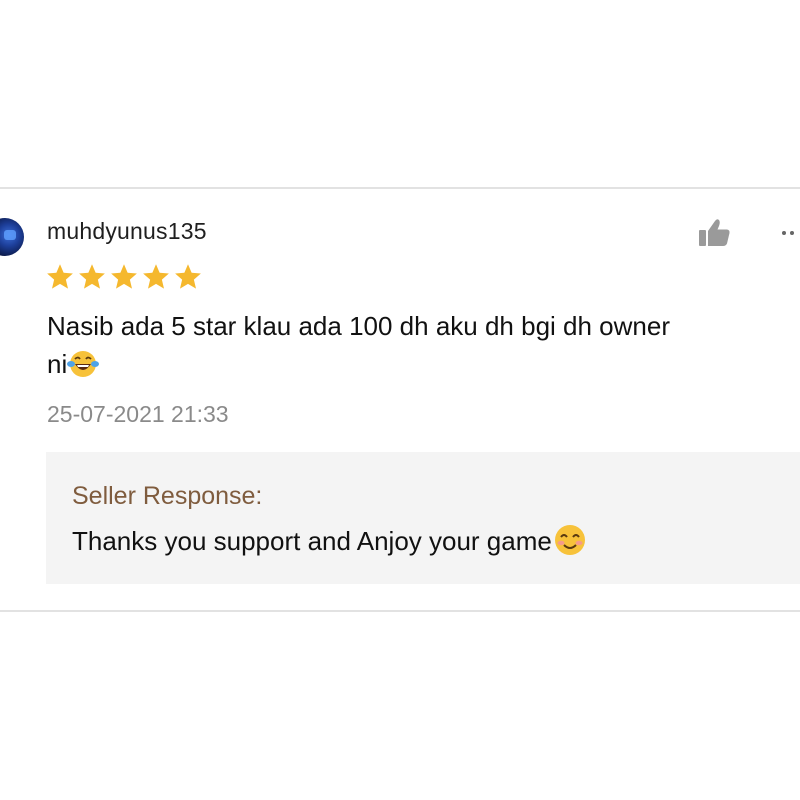  I want to click on avatar-glow, so click(10, 235).